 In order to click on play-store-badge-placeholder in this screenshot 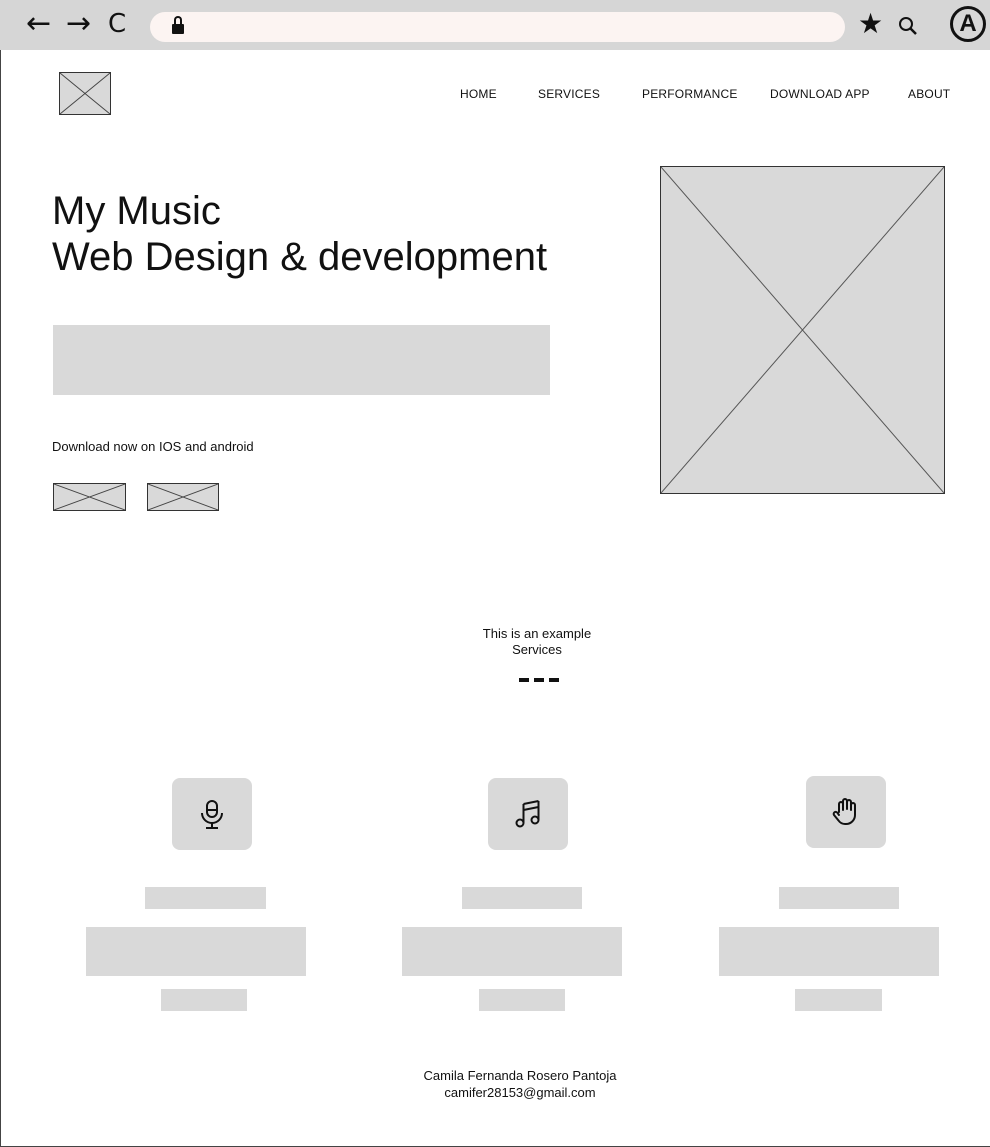, I will do `click(183, 497)`.